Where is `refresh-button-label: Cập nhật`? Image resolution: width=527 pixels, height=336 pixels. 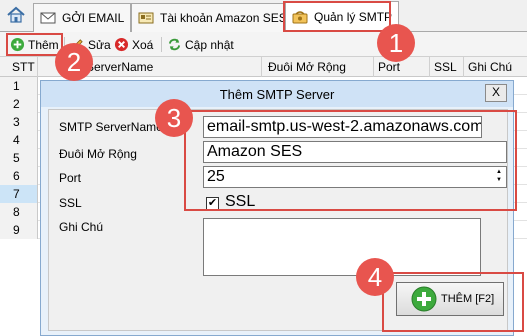
refresh-button-label: Cập nhật is located at coordinates (209, 44).